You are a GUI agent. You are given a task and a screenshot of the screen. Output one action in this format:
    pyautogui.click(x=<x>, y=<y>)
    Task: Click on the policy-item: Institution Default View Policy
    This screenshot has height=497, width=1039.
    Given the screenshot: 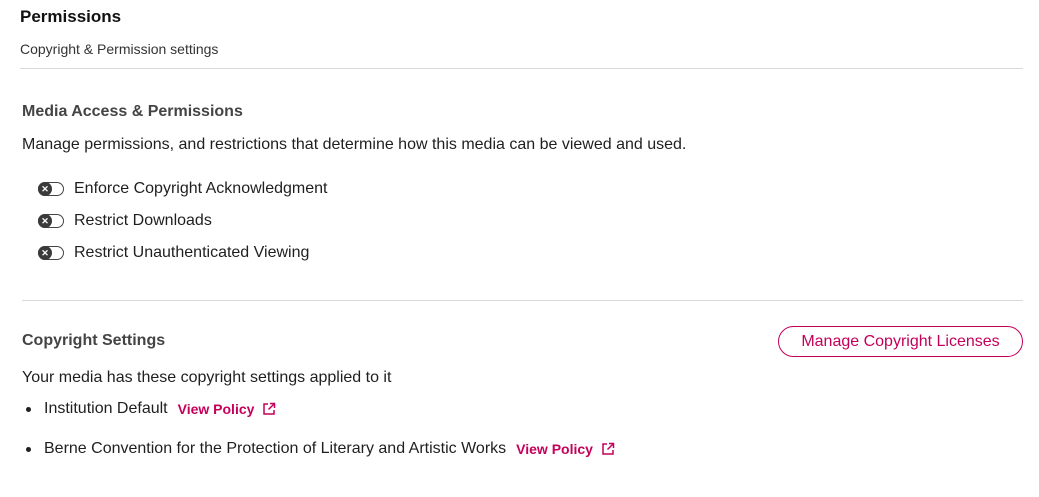 What is the action you would take?
    pyautogui.click(x=151, y=409)
    